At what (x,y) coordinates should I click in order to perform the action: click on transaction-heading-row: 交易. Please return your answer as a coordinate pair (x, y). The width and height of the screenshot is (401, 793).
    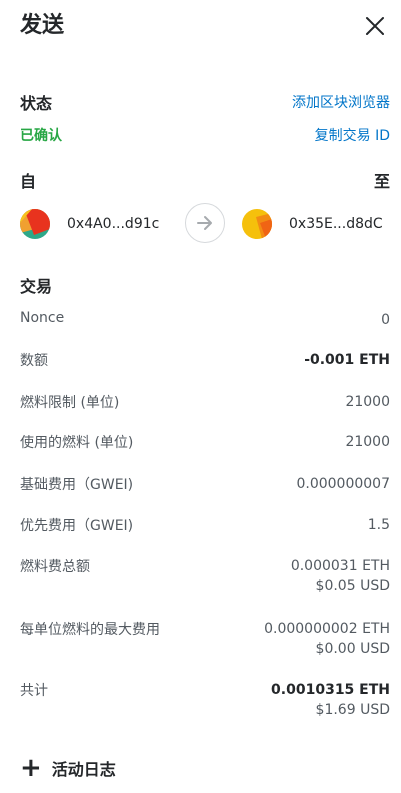
    Looking at the image, I should click on (205, 285).